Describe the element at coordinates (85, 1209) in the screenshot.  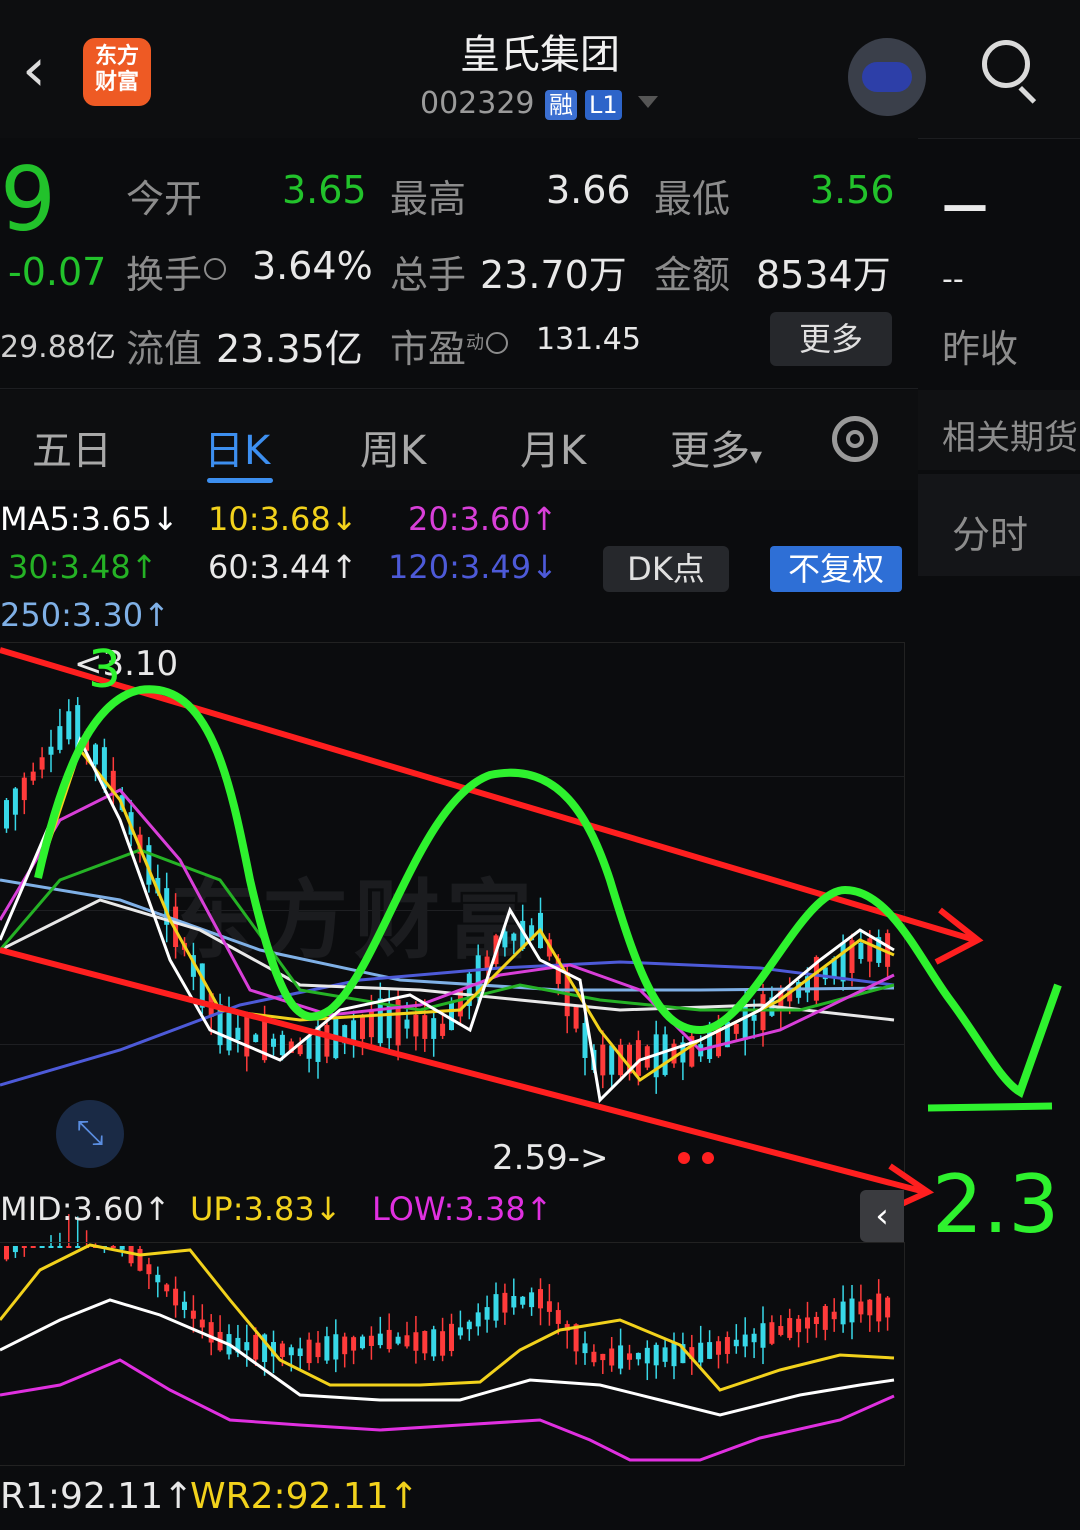
I see `boll-mid-legend: MID:3.60↑` at that location.